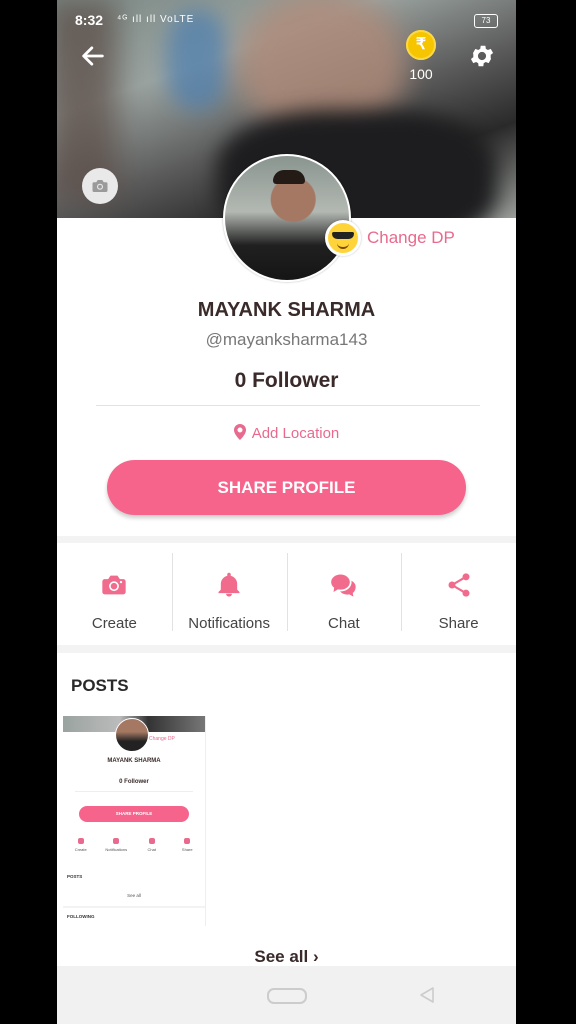  What do you see at coordinates (343, 238) in the screenshot?
I see `sunglasses-emoji-icon` at bounding box center [343, 238].